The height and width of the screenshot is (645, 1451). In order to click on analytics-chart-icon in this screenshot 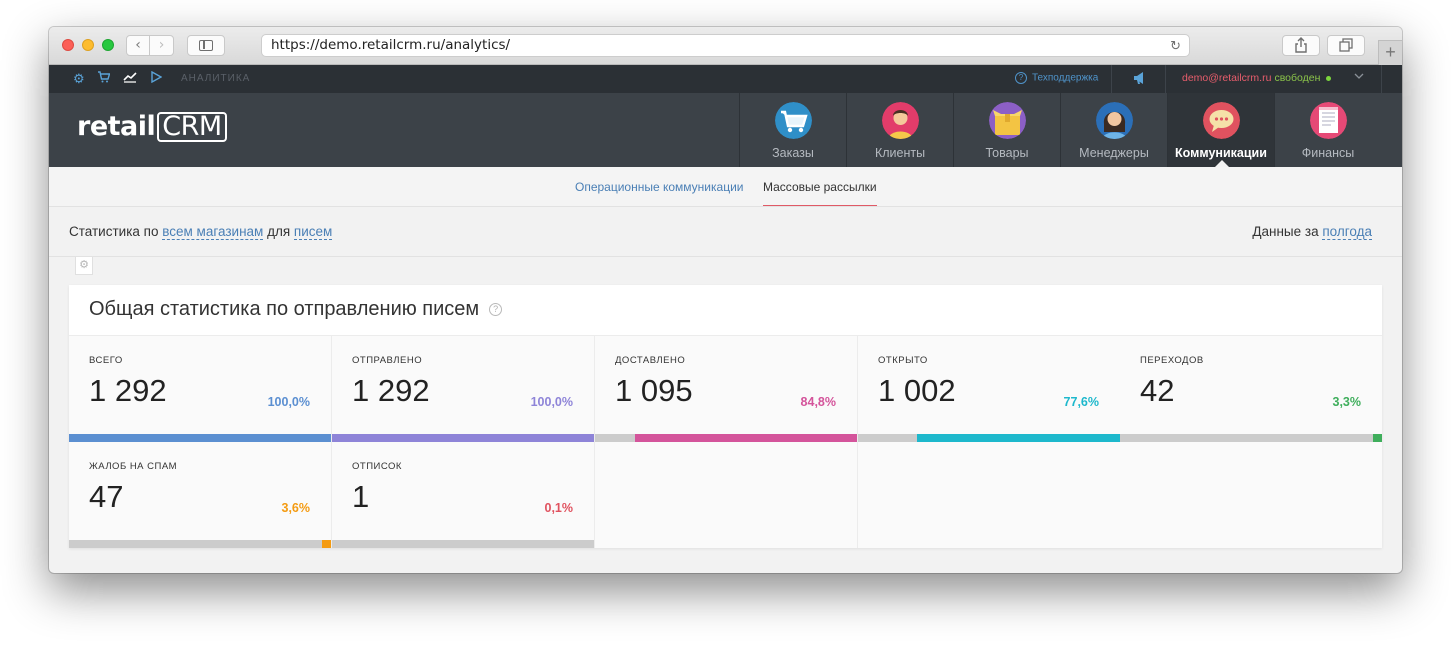, I will do `click(130, 79)`.